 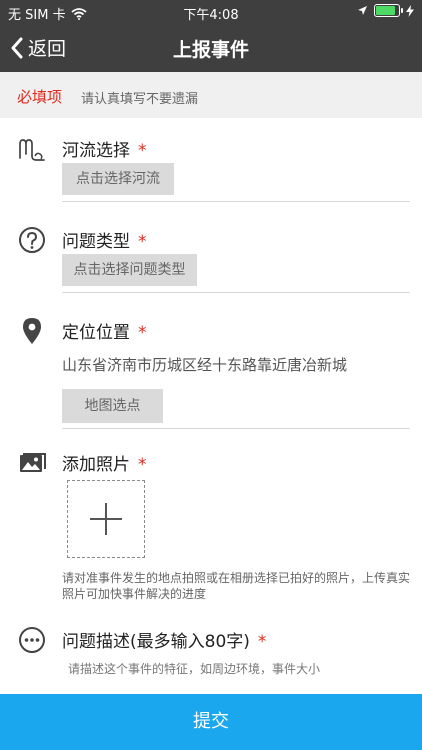 What do you see at coordinates (205, 365) in the screenshot?
I see `location-address: 山东省济南市历城区经十东路靠近唐冶新城` at bounding box center [205, 365].